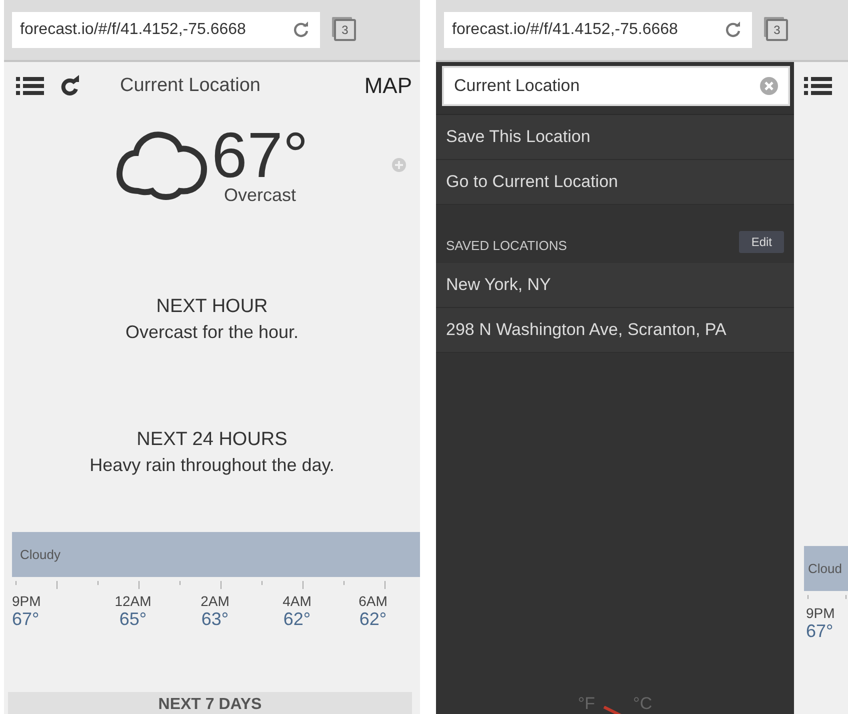 Image resolution: width=848 pixels, height=714 pixels. I want to click on current-temperature: 67°, so click(260, 154).